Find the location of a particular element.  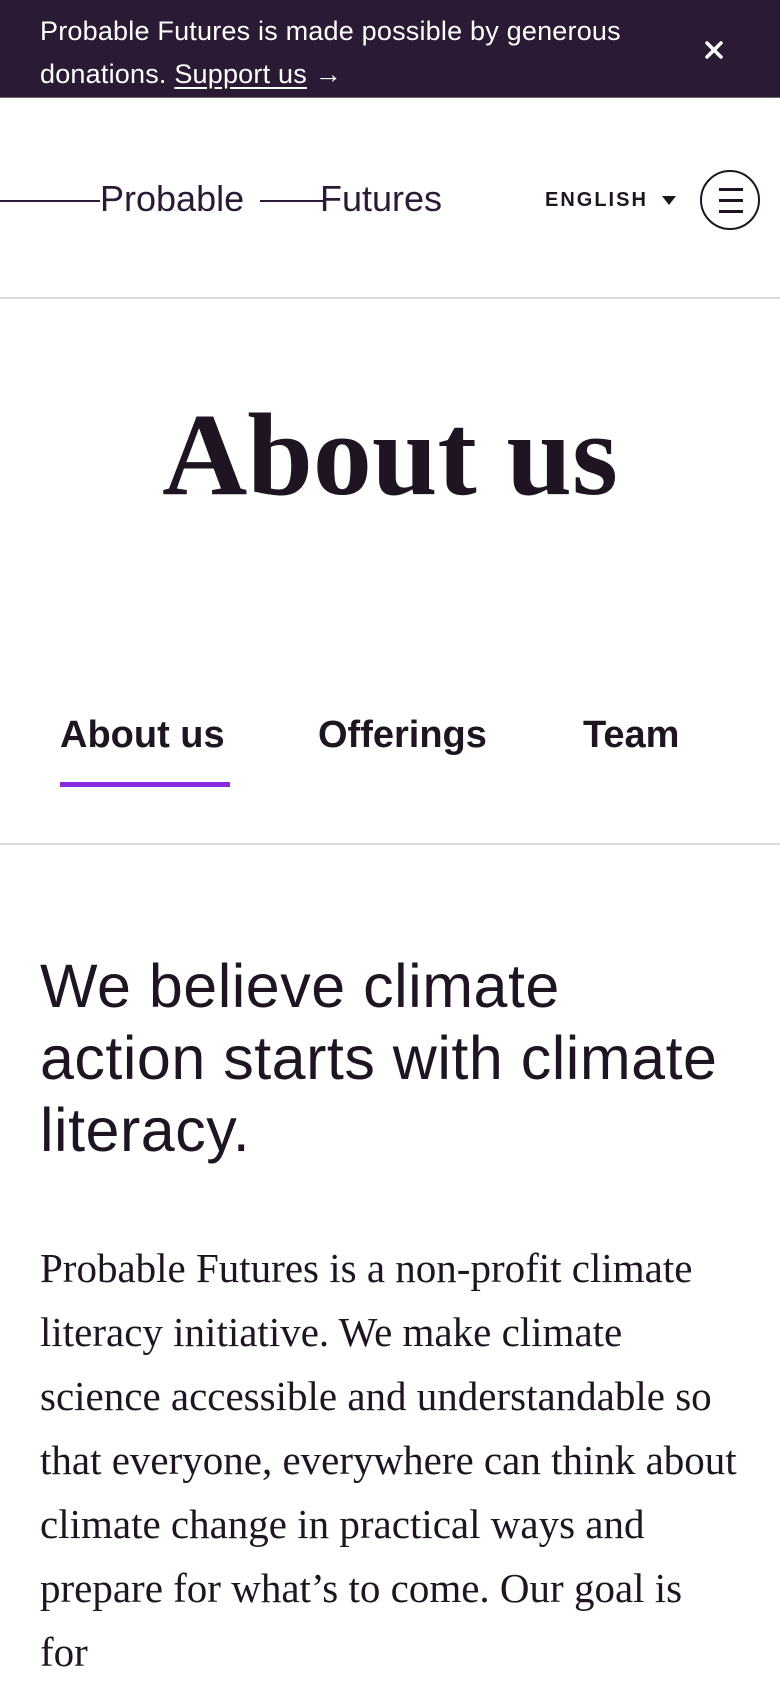

tab-team: Team is located at coordinates (631, 735).